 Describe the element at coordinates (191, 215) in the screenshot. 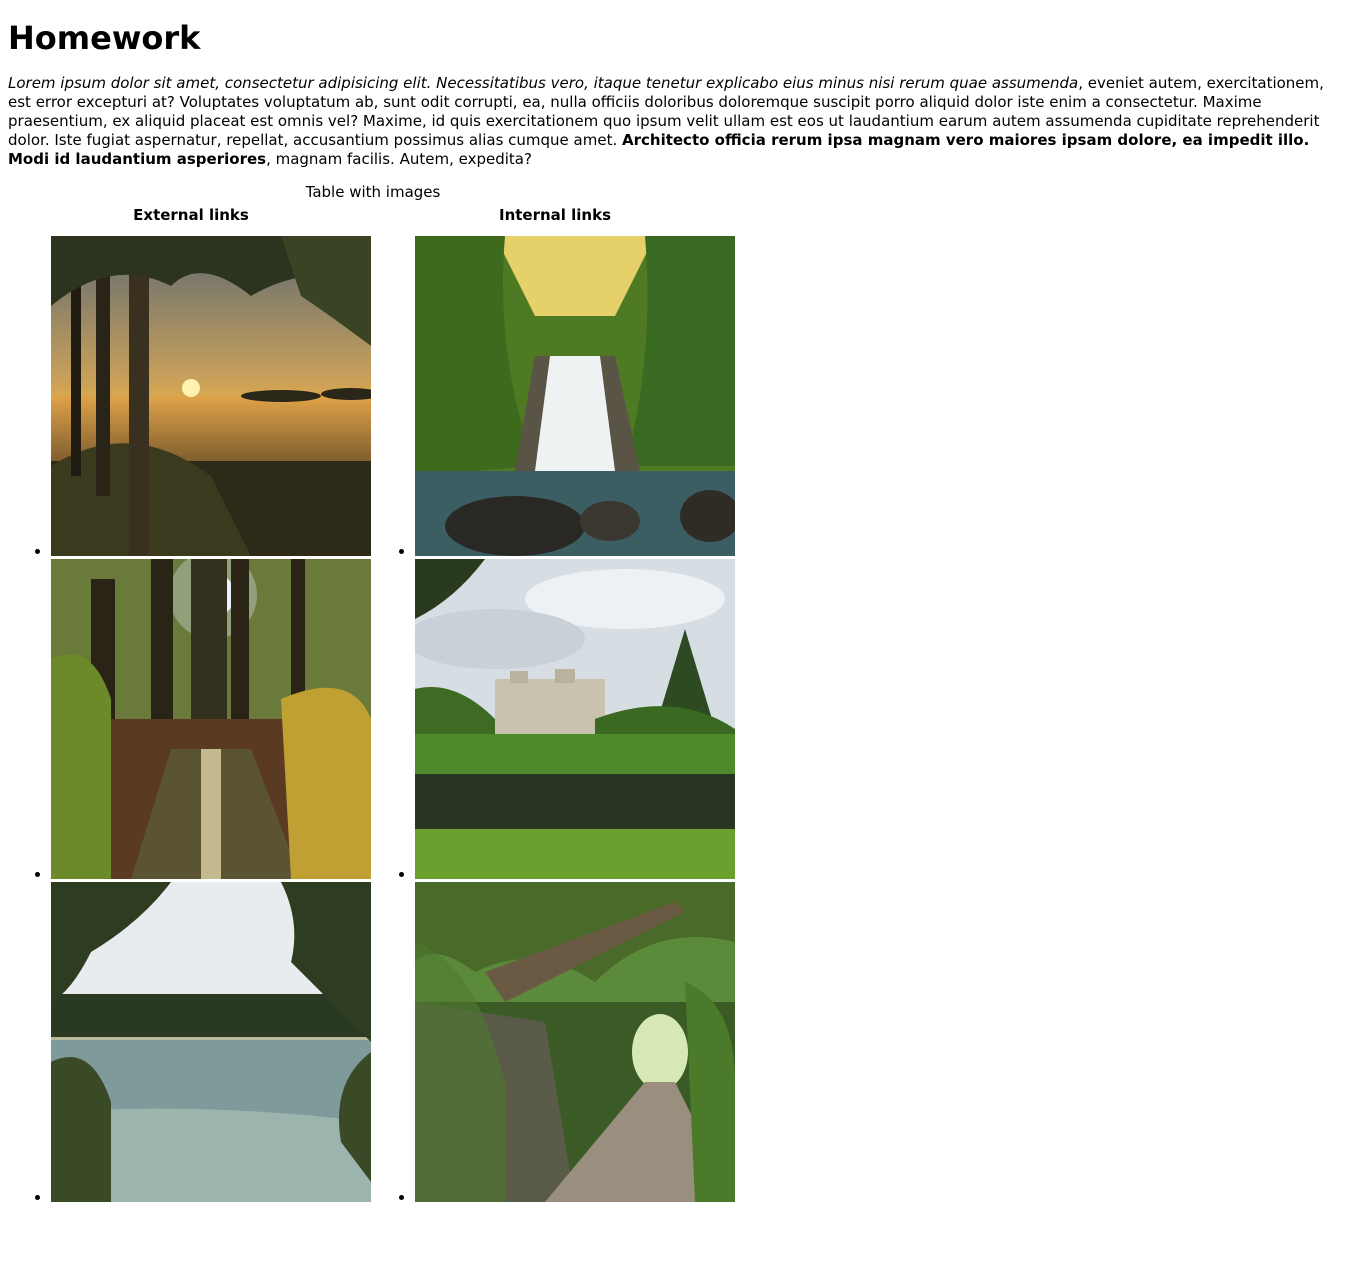

I see `header-external-links: External links` at that location.